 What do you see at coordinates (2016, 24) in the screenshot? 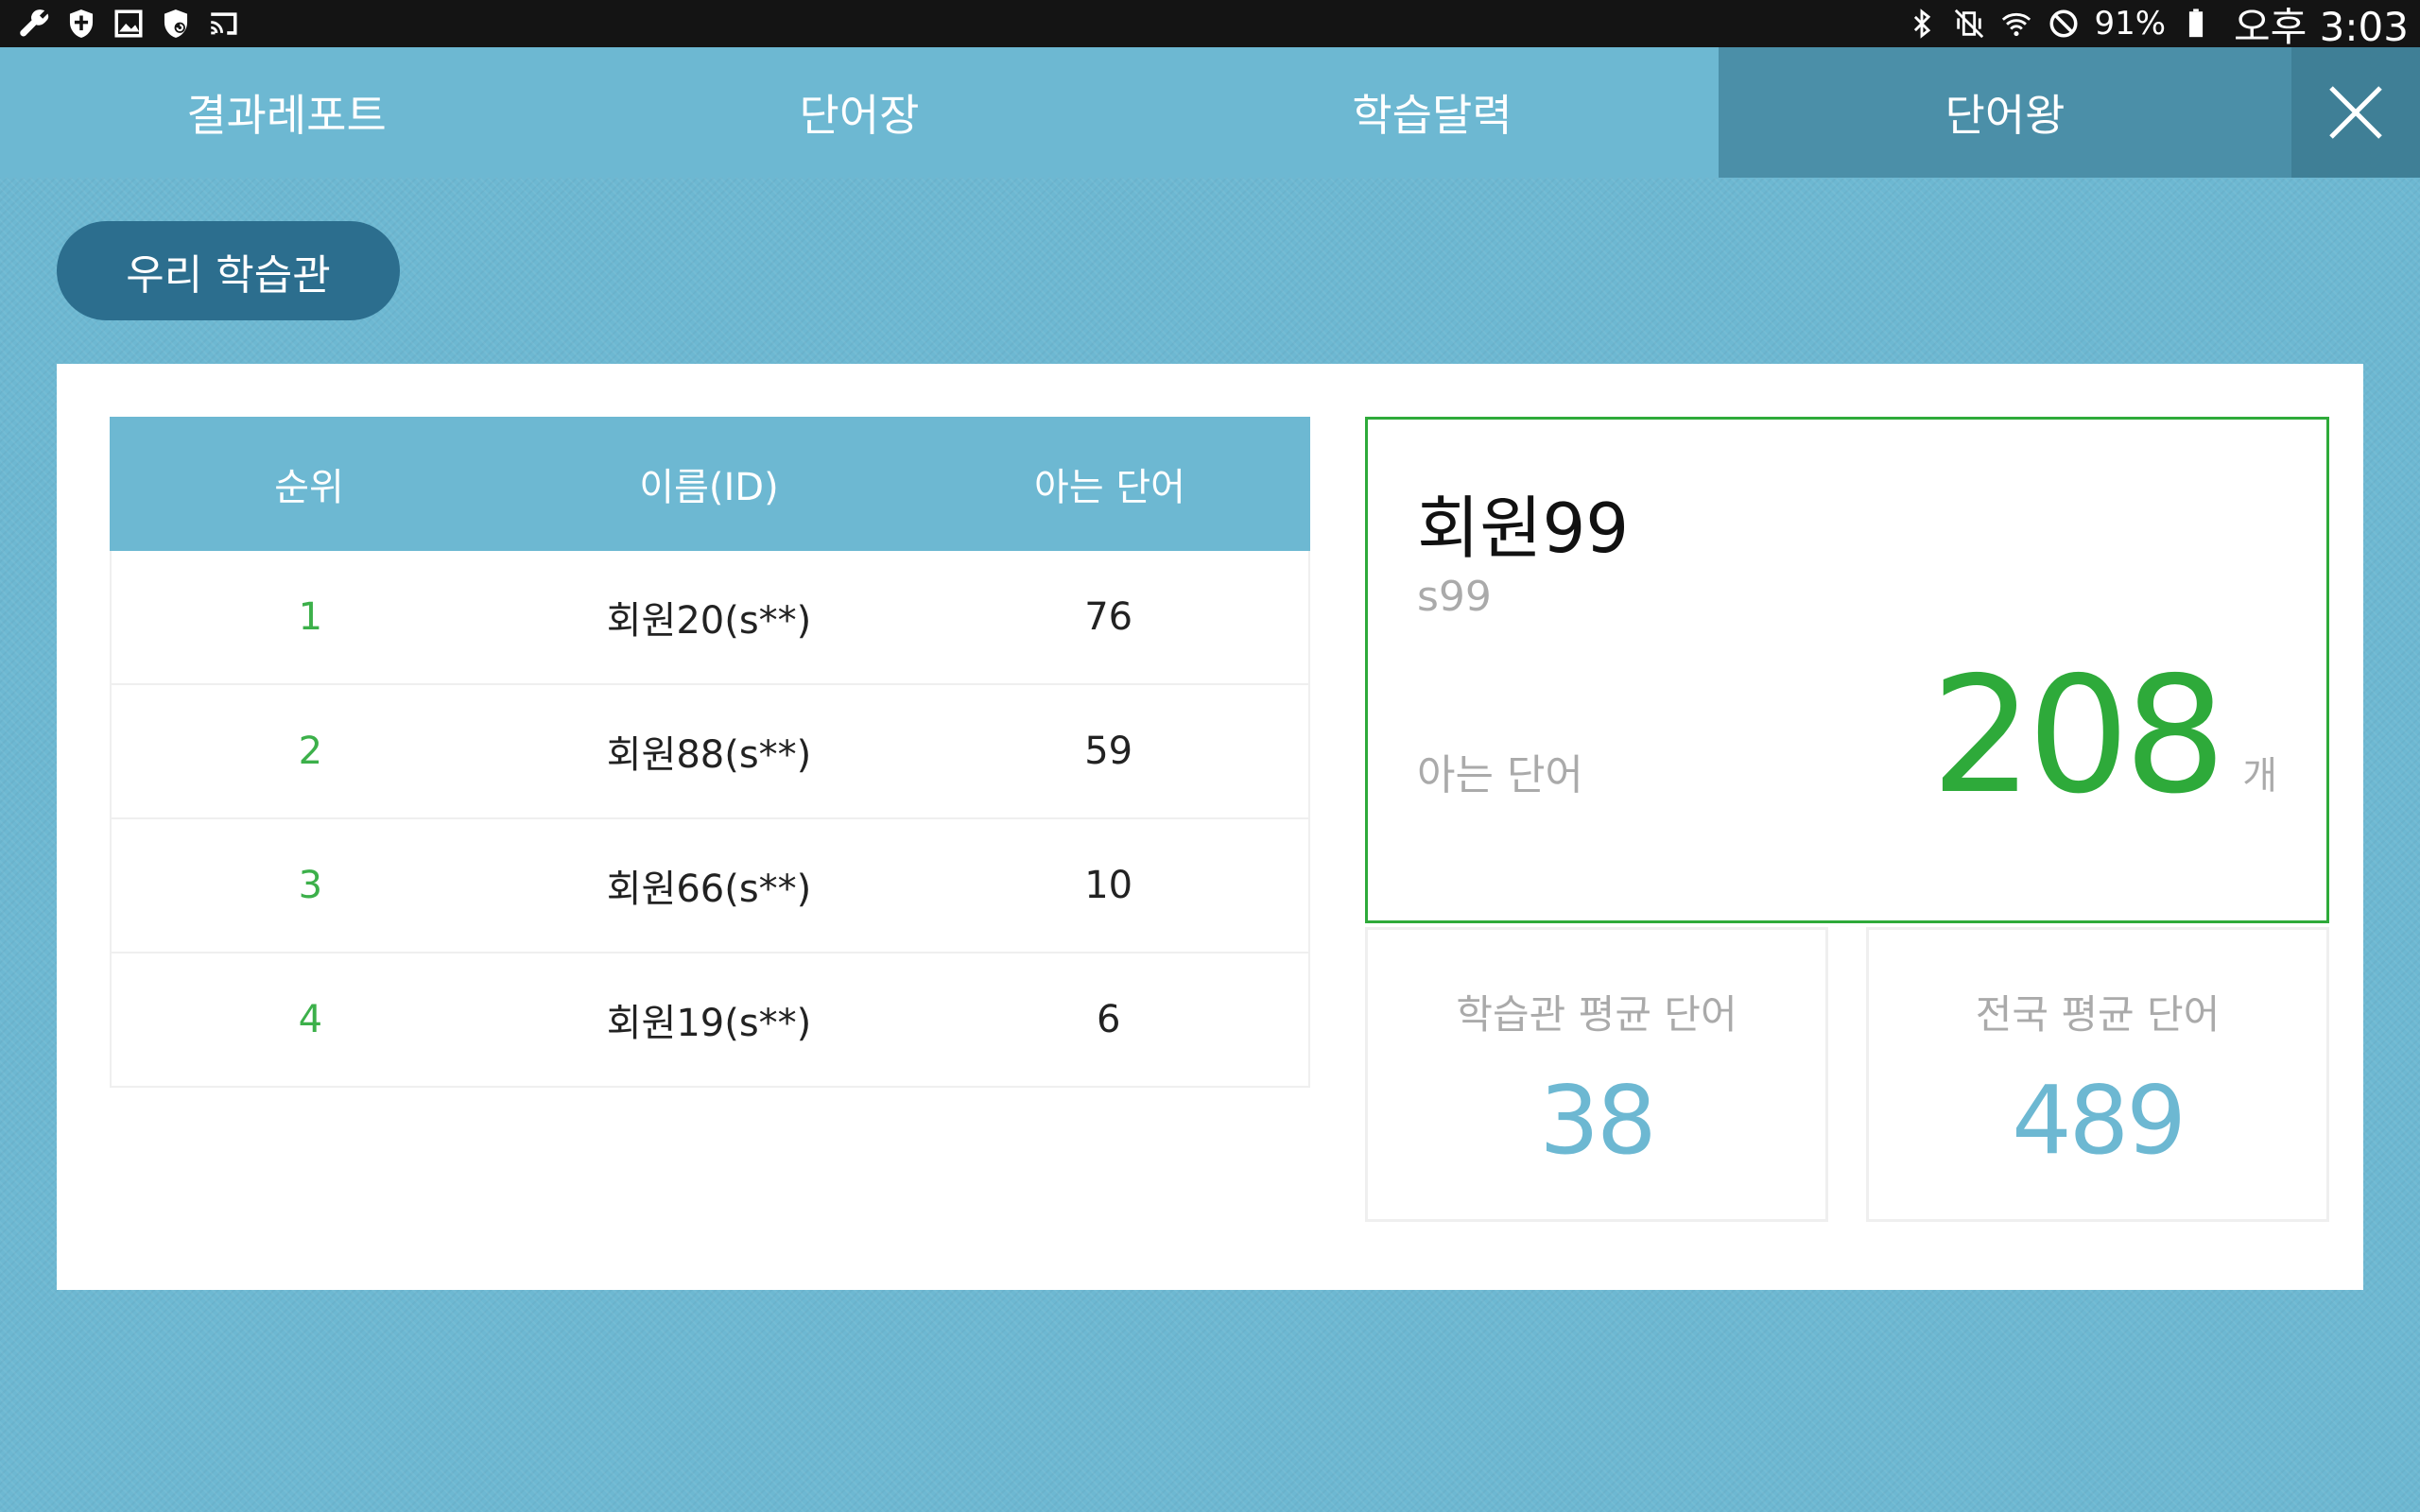
I see `wifi-icon` at bounding box center [2016, 24].